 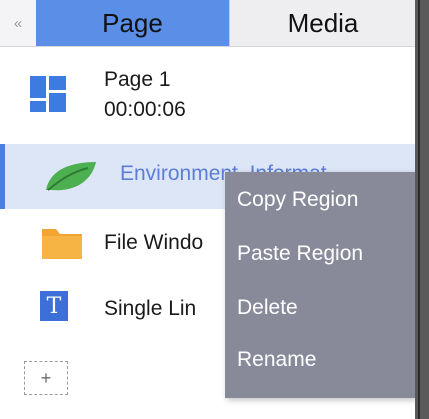 I want to click on tab-page-label: Page, so click(x=132, y=22).